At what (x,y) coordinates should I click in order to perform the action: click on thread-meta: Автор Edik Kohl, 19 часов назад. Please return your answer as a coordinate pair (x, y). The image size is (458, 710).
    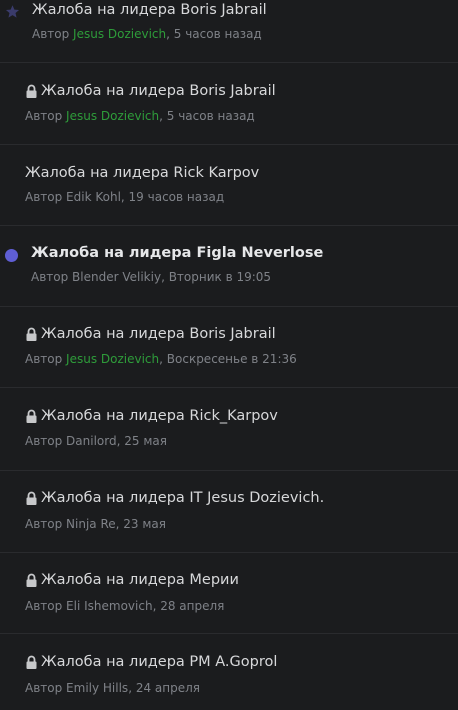
    Looking at the image, I should click on (124, 197).